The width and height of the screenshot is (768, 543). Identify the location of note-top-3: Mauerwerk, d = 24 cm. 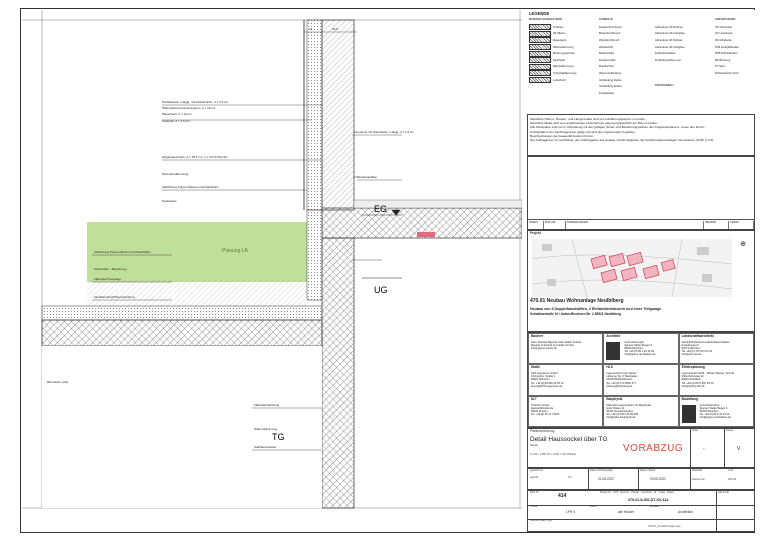
(177, 114).